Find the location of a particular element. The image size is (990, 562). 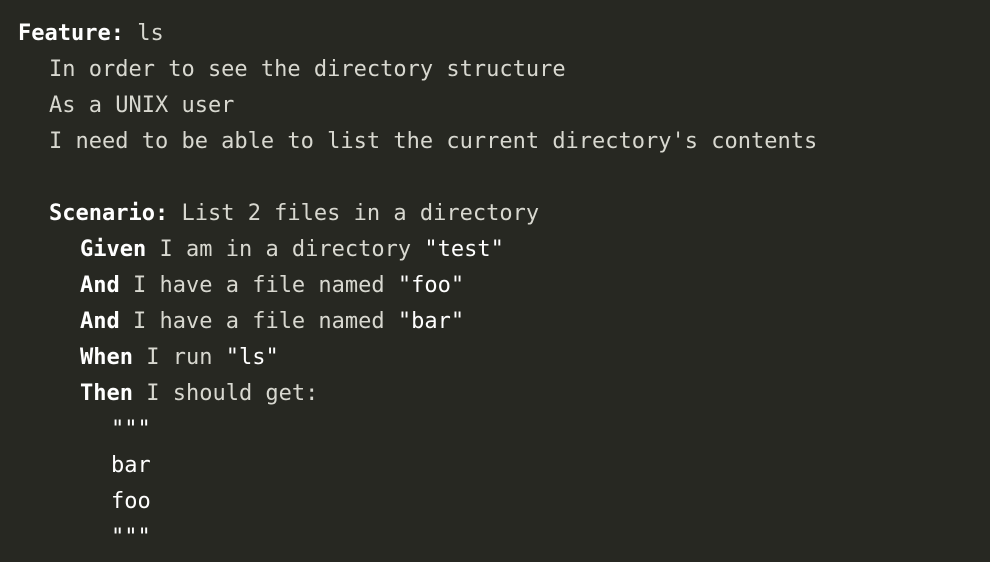

scenario-keyword: Scenario: is located at coordinates (109, 213).